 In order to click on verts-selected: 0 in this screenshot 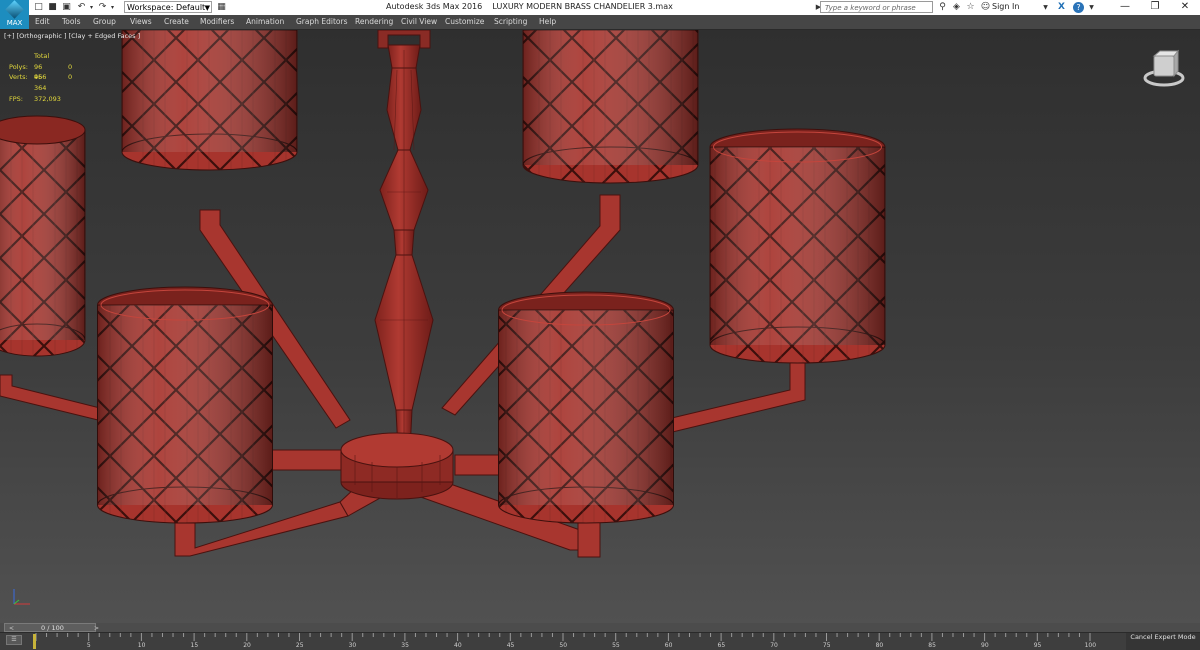, I will do `click(70, 77)`.